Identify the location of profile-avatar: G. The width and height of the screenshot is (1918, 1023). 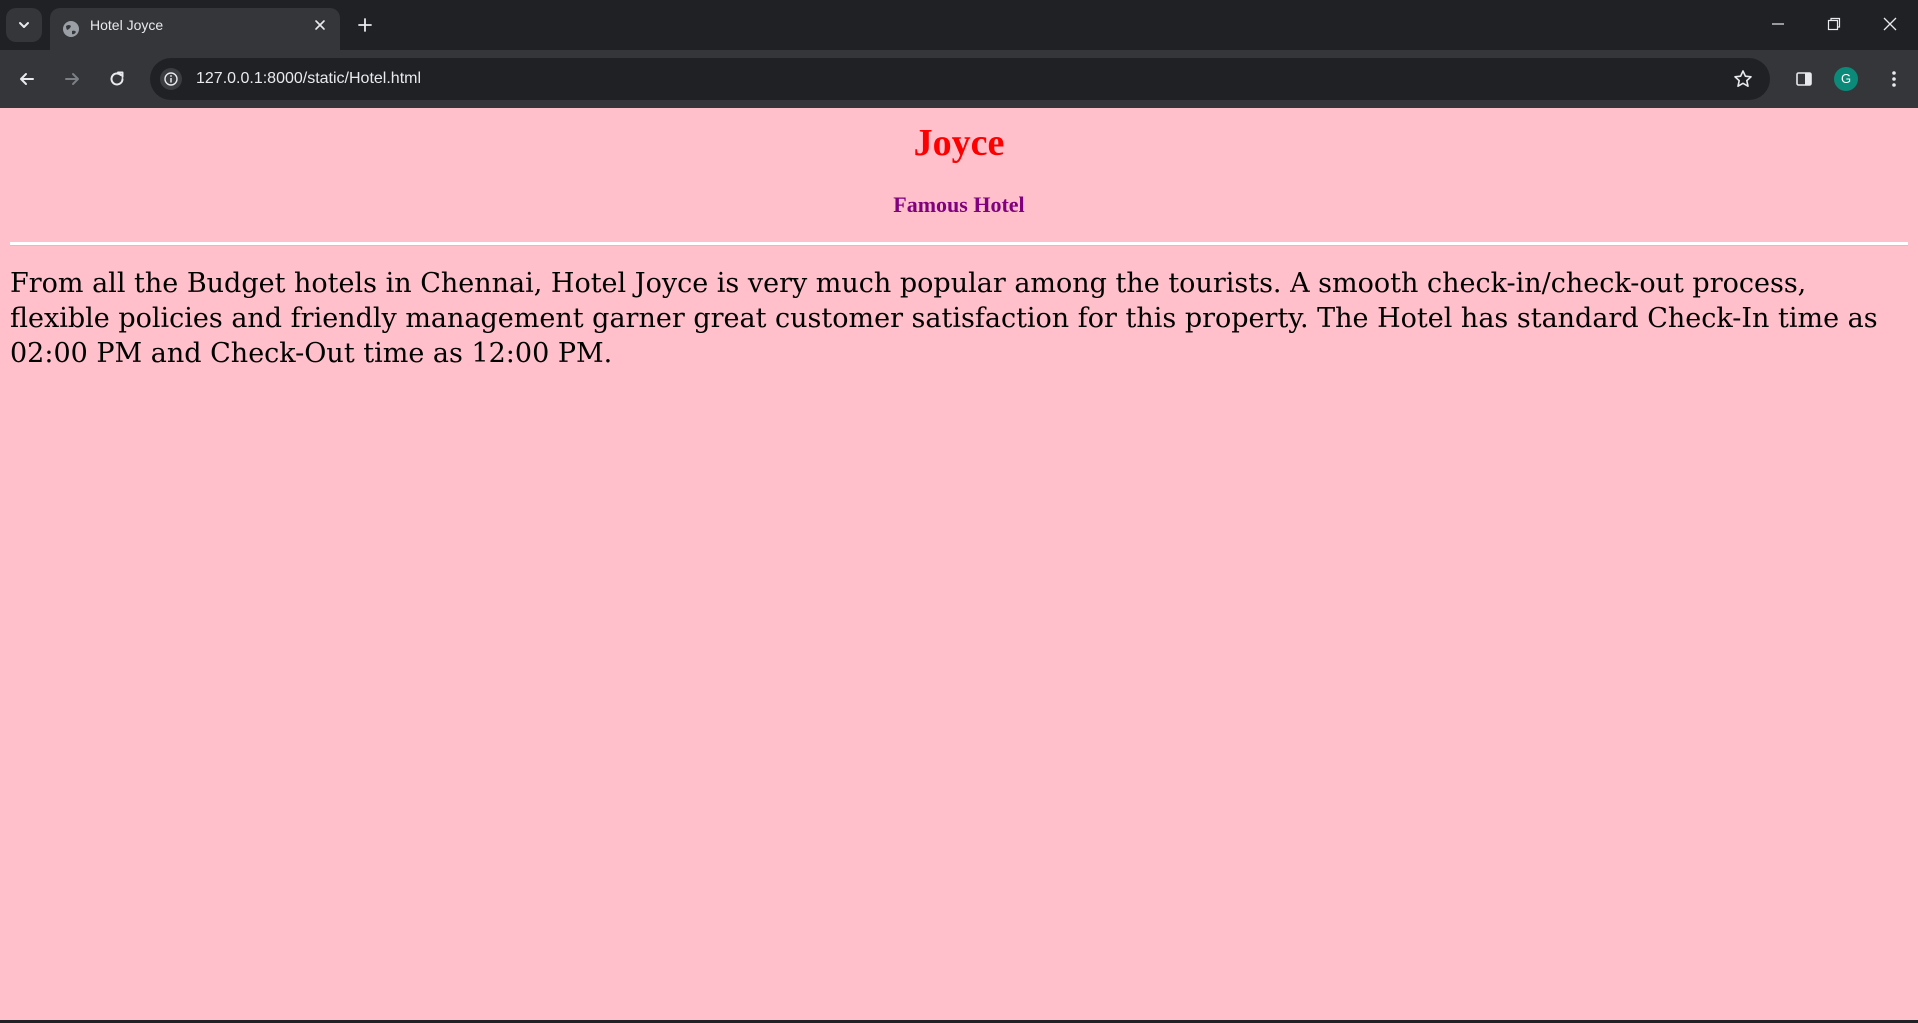
(1846, 79).